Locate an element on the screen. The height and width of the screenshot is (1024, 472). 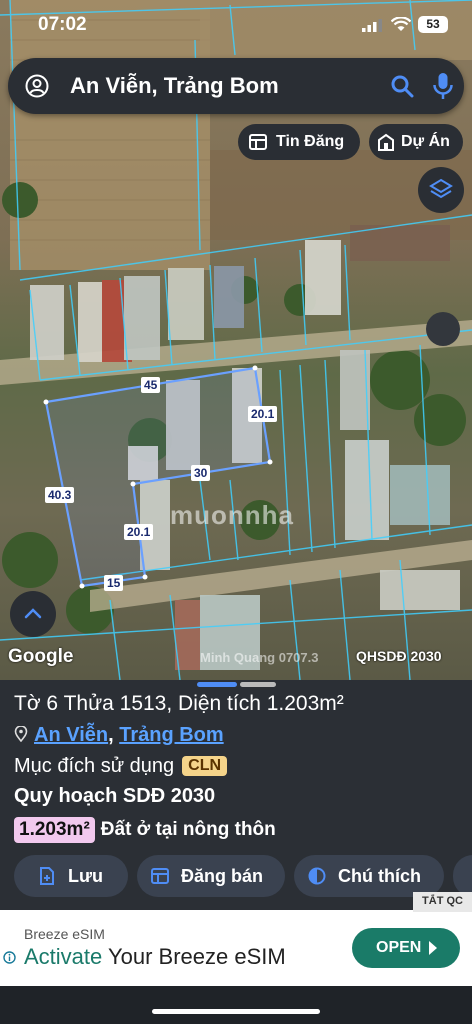
parcel-dimension-label: 30 is located at coordinates (201, 473).